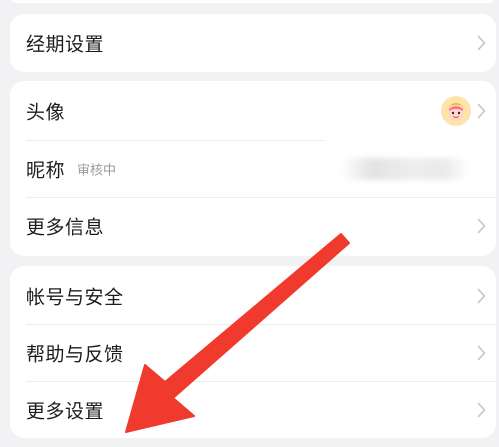 The width and height of the screenshot is (499, 447). I want to click on nickname-row: 昵称 审核中, so click(253, 169).